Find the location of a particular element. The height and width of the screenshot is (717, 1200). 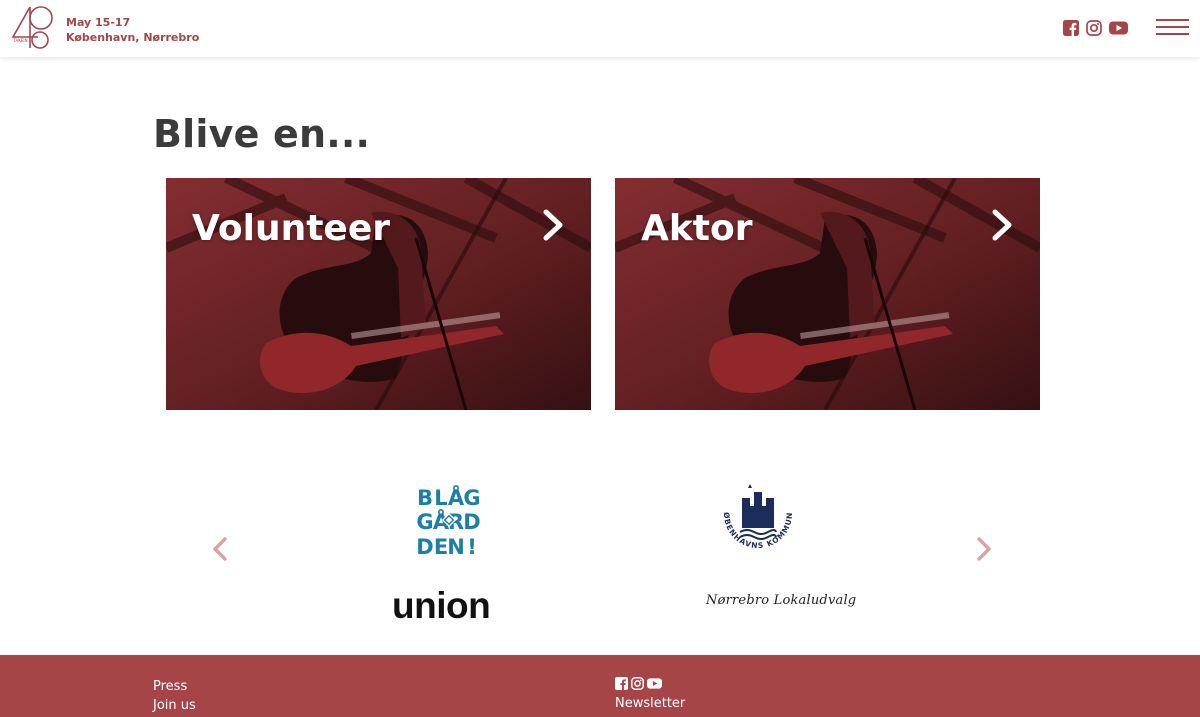

svg-text: Å is located at coordinates (456, 497).